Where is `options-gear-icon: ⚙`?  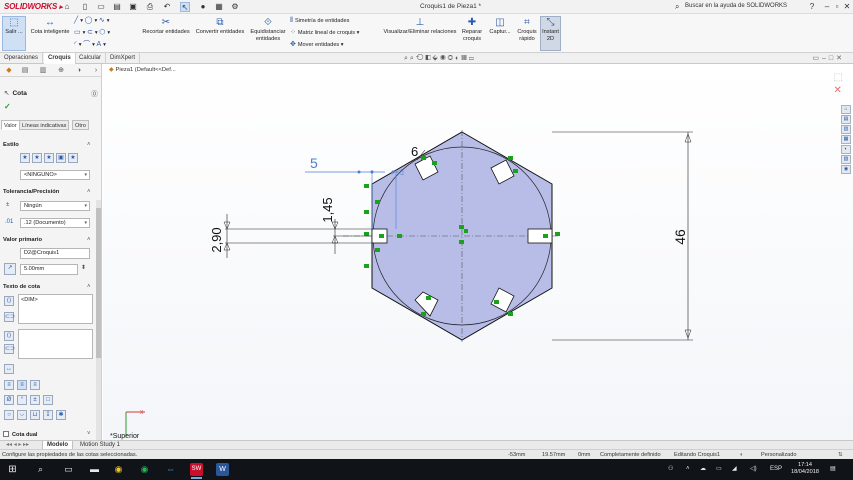
options-gear-icon: ⚙ is located at coordinates (235, 7).